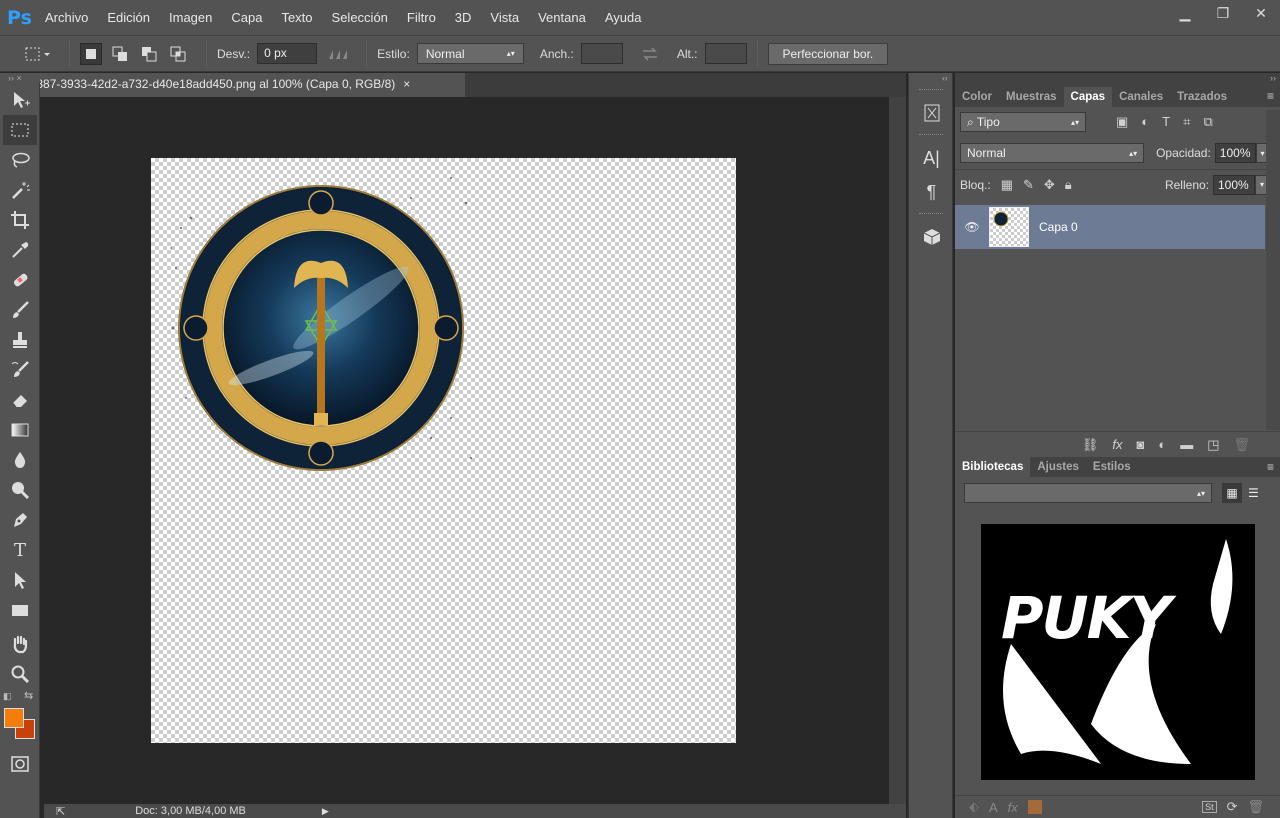  What do you see at coordinates (977, 97) in the screenshot?
I see `tab-color: Color` at bounding box center [977, 97].